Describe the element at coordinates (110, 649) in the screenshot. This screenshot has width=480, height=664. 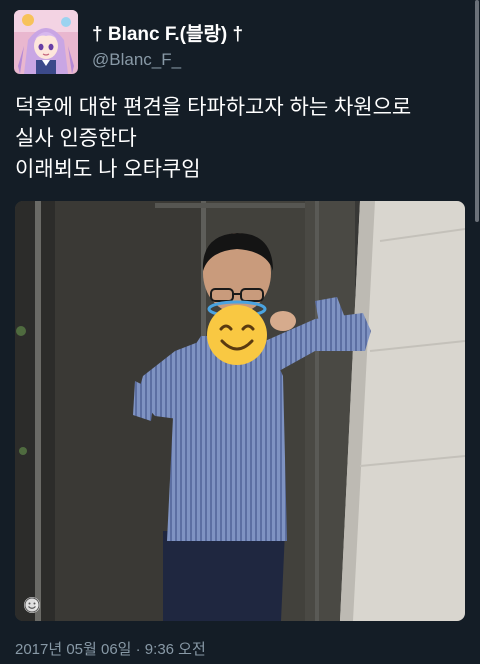
I see `tweet-timestamp: 2017년 05월 06일 · 9:36 오전` at that location.